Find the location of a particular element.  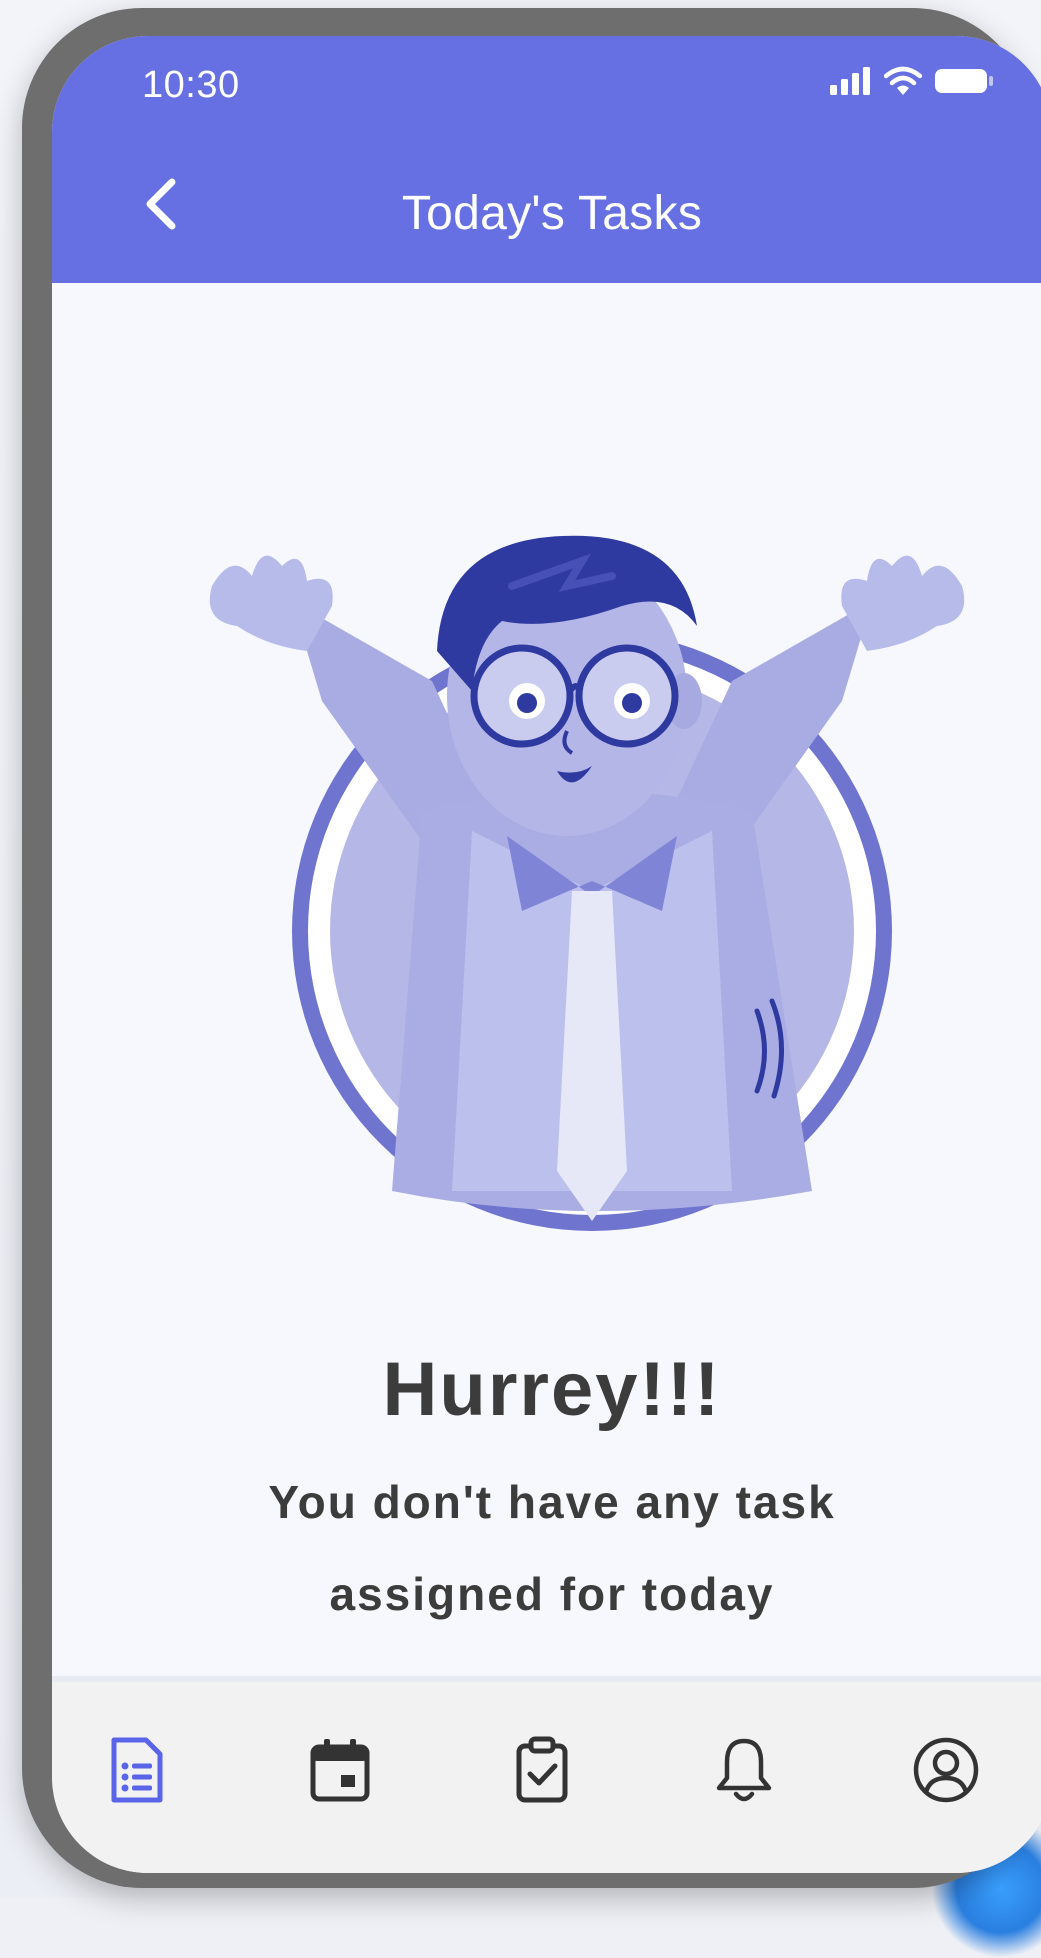

nav-item-notifications is located at coordinates (744, 1772).